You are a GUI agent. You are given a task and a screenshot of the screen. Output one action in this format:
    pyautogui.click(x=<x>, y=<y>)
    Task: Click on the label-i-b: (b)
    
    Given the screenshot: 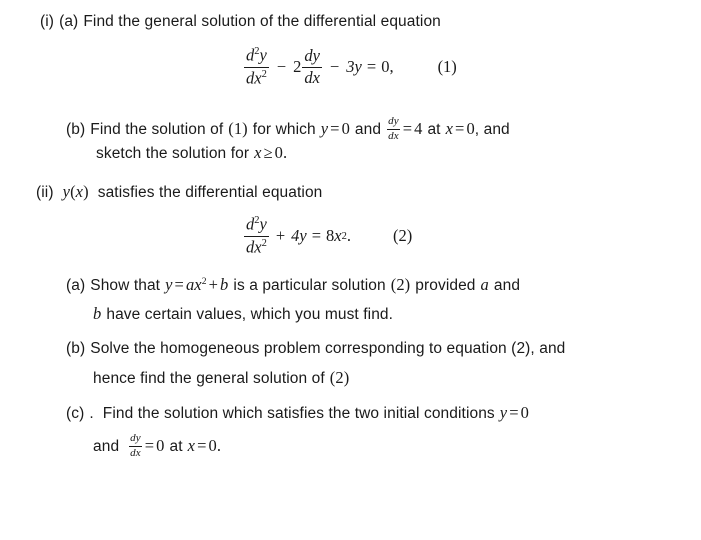 What is the action you would take?
    pyautogui.click(x=76, y=130)
    